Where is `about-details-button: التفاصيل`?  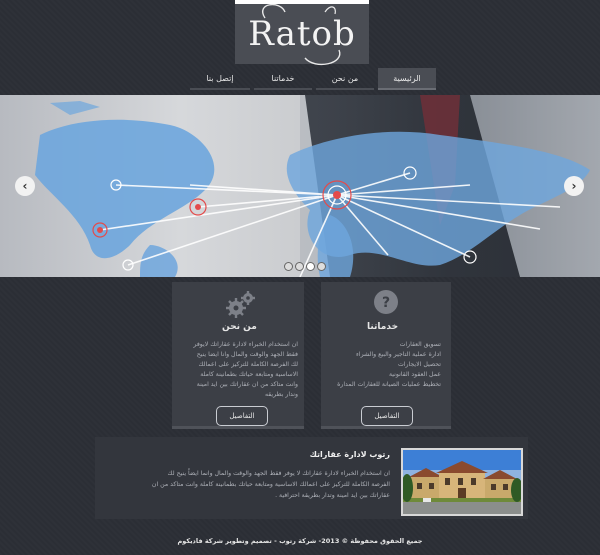
about-details-button: التفاصيل is located at coordinates (242, 416).